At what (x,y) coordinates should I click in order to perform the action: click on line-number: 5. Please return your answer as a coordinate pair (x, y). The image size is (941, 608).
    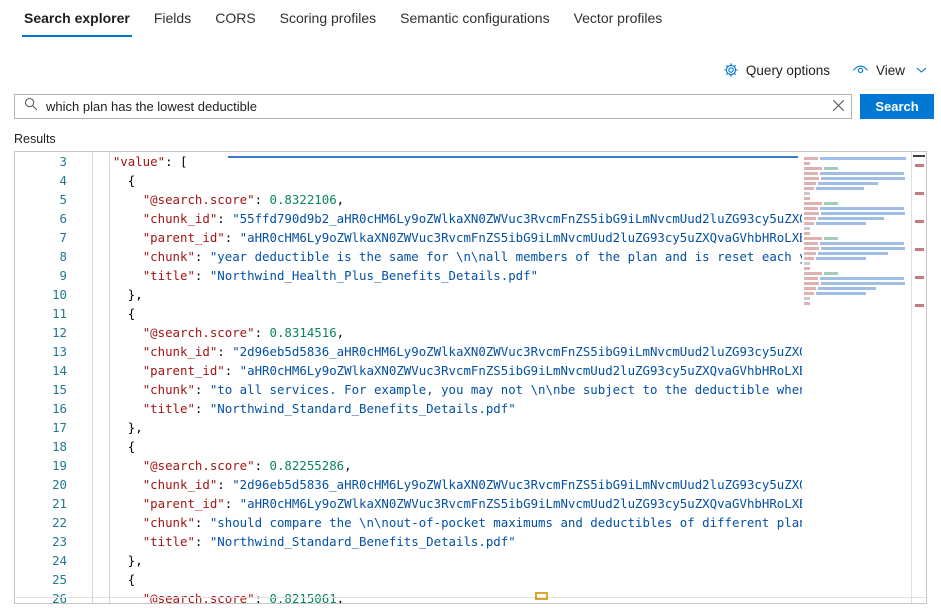
    Looking at the image, I should click on (63, 199).